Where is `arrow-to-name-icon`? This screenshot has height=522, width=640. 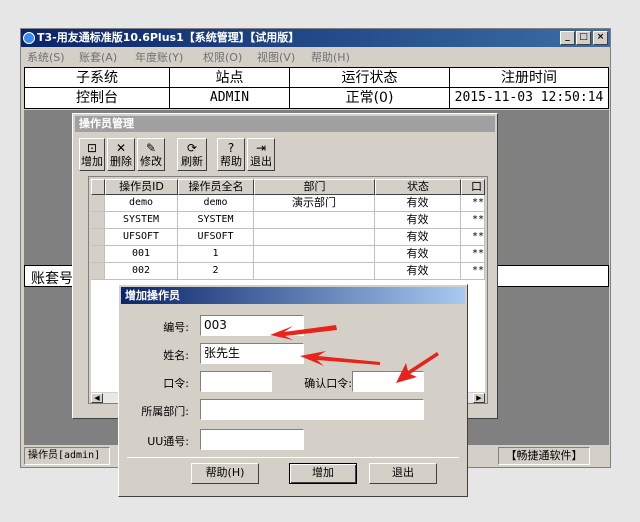
arrow-to-name-icon is located at coordinates (340, 358).